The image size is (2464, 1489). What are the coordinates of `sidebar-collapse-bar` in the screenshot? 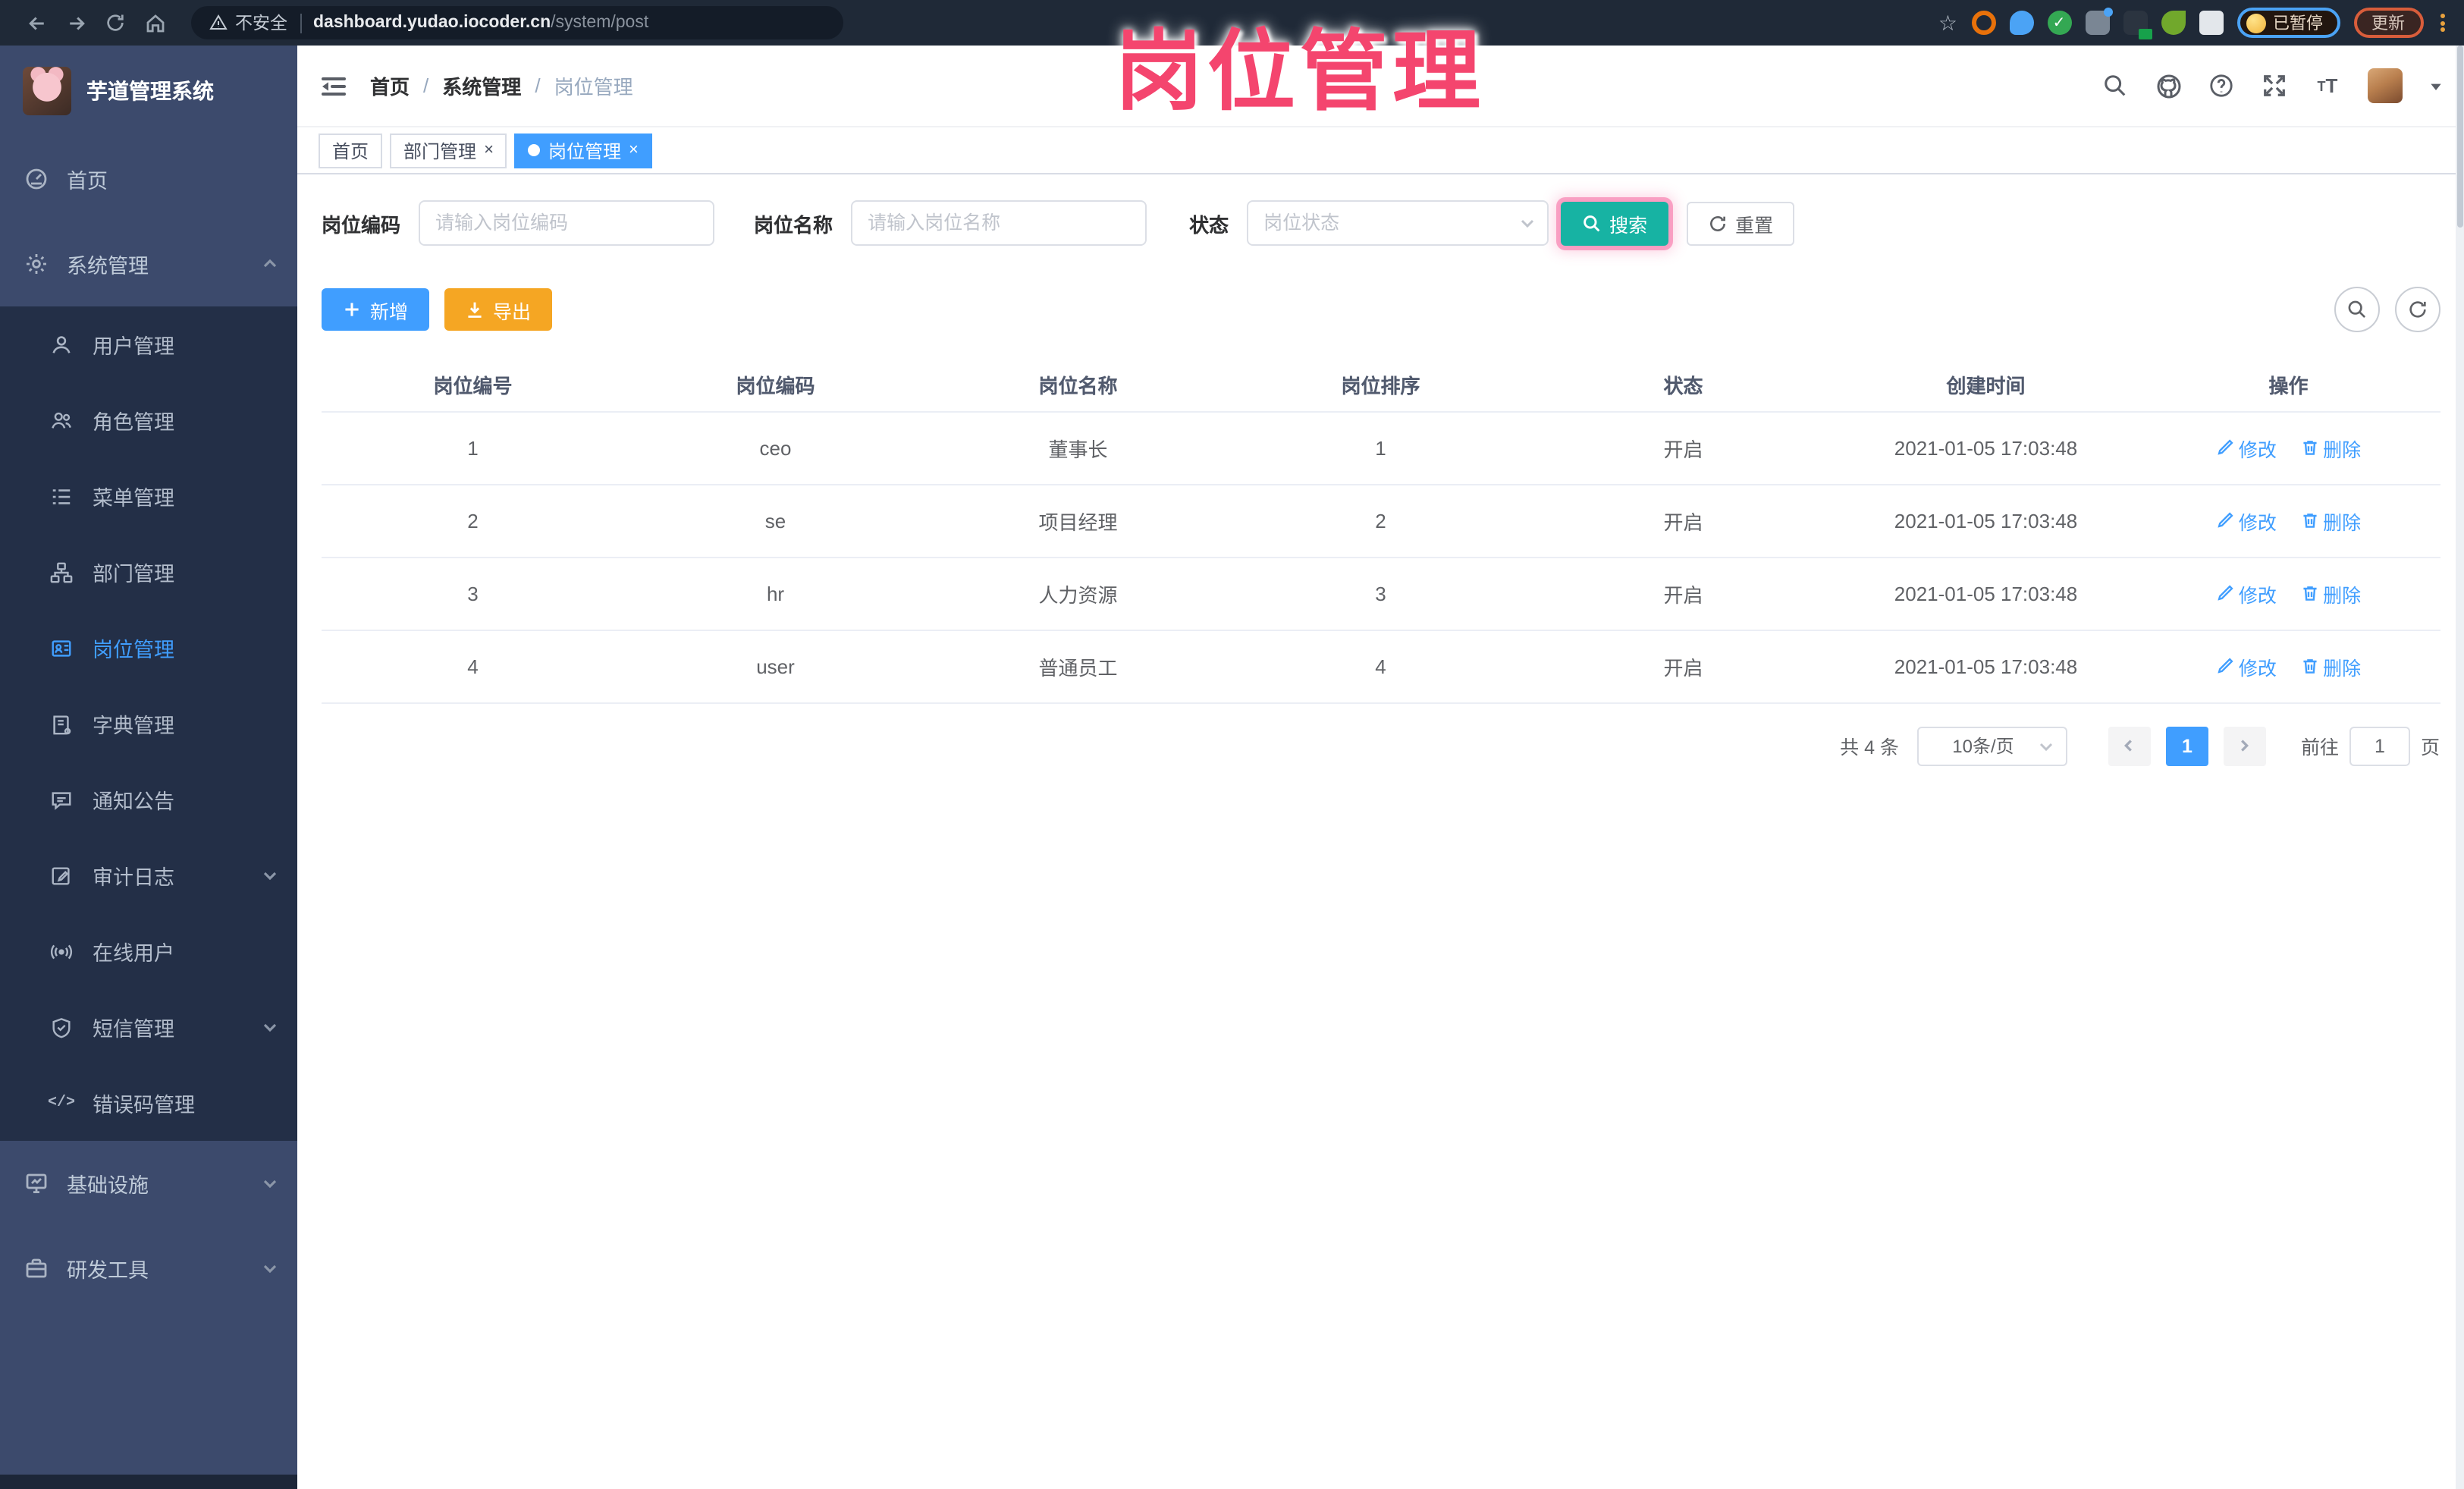 It's located at (148, 1481).